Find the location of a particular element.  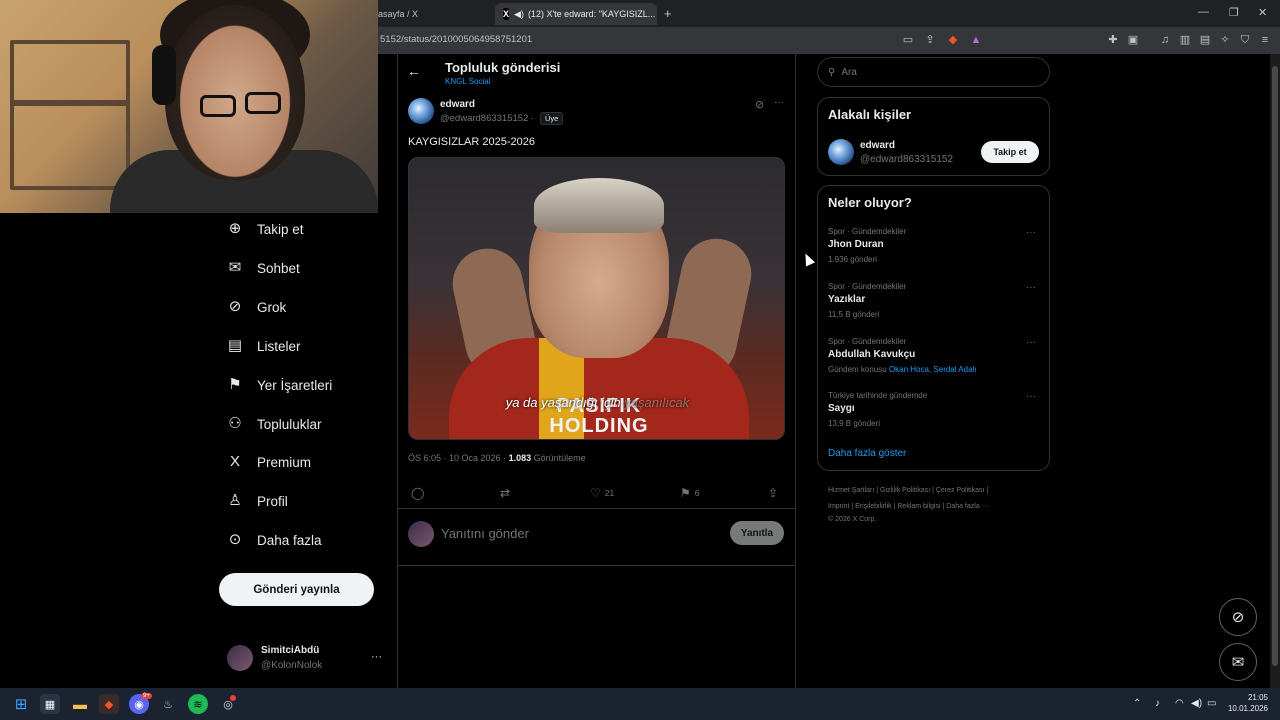

brave-rewards-icon: ▲ is located at coordinates (976, 40).